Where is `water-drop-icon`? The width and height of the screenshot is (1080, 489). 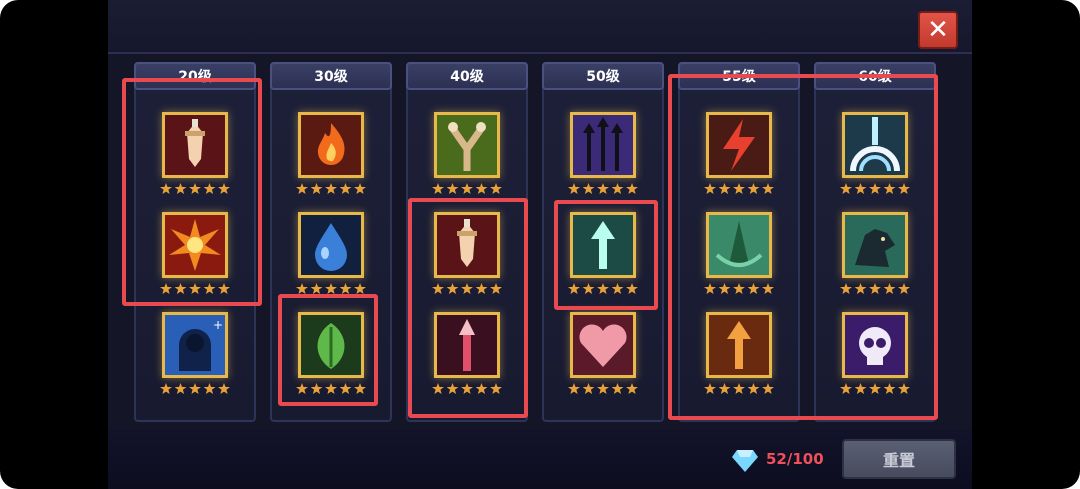
water-drop-icon is located at coordinates (331, 245).